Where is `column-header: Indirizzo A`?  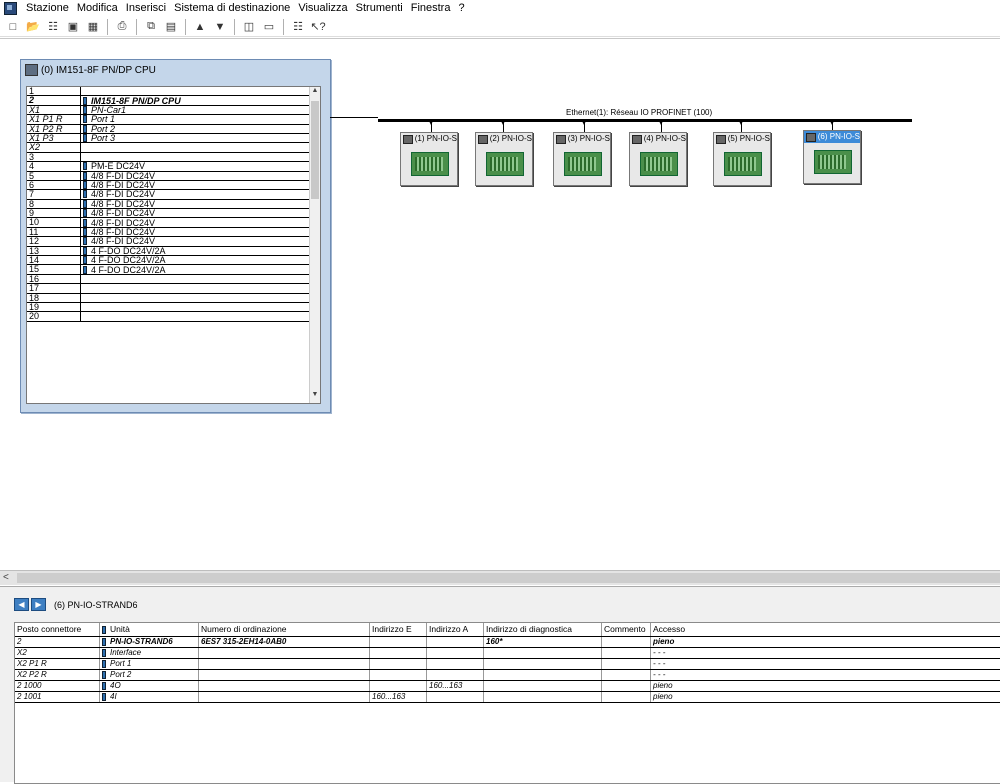 column-header: Indirizzo A is located at coordinates (455, 629).